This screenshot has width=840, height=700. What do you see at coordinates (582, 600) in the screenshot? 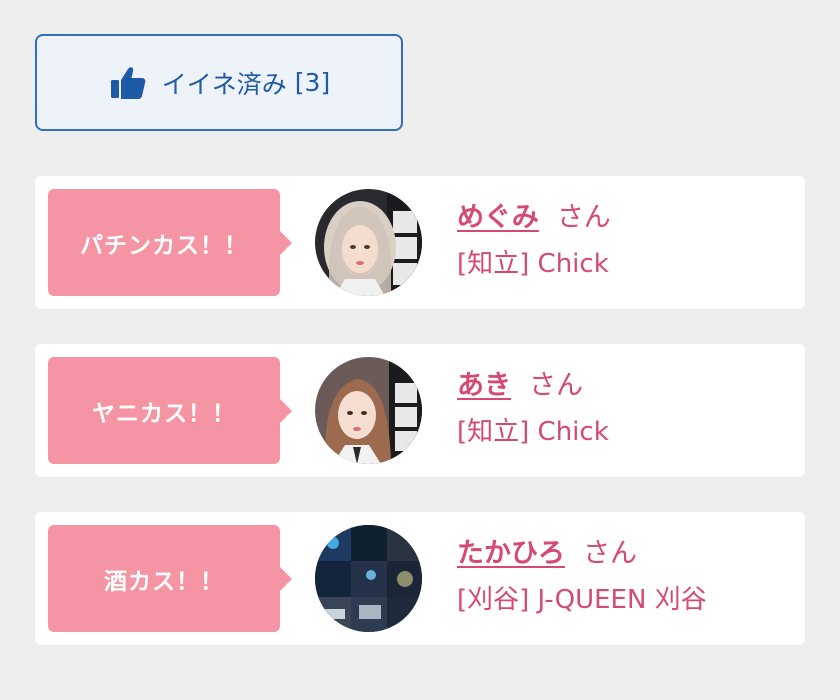
I see `shop-name: [刈谷] J-QUEEN 刈谷` at bounding box center [582, 600].